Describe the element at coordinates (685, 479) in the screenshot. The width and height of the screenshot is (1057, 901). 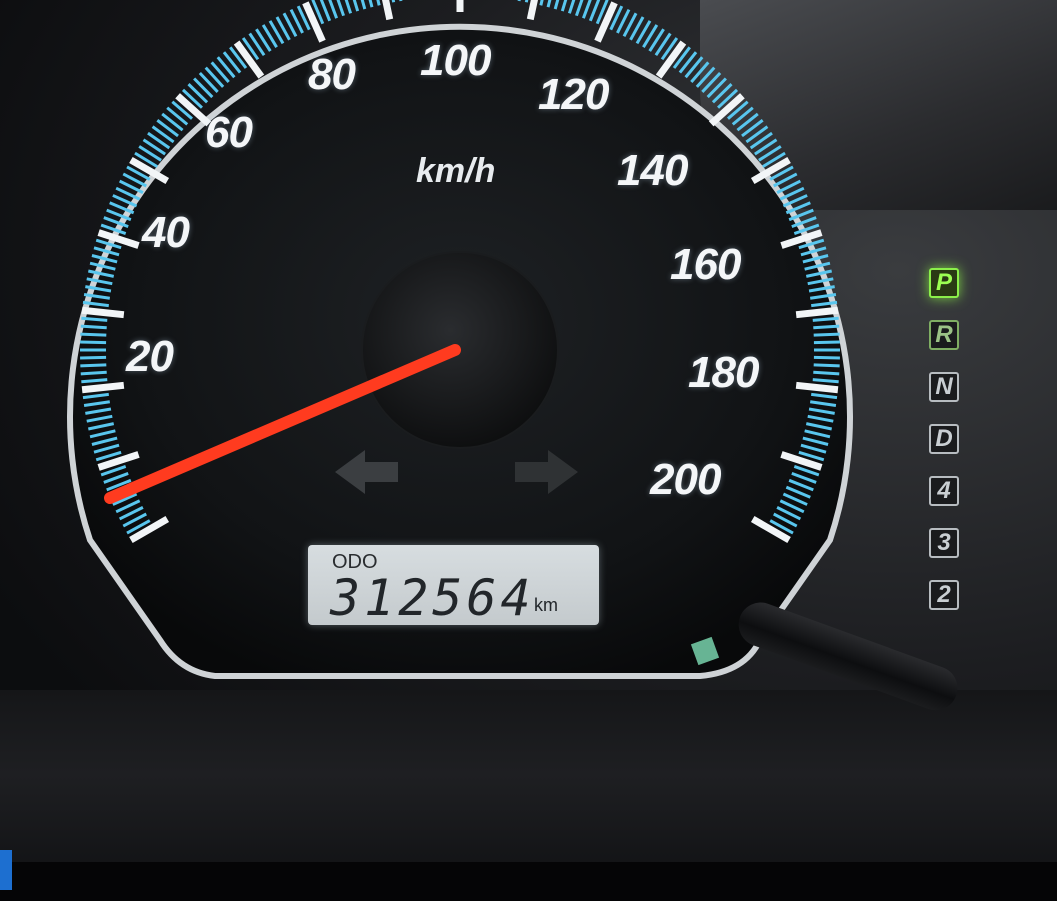
I see `speed-label-200: 200` at that location.